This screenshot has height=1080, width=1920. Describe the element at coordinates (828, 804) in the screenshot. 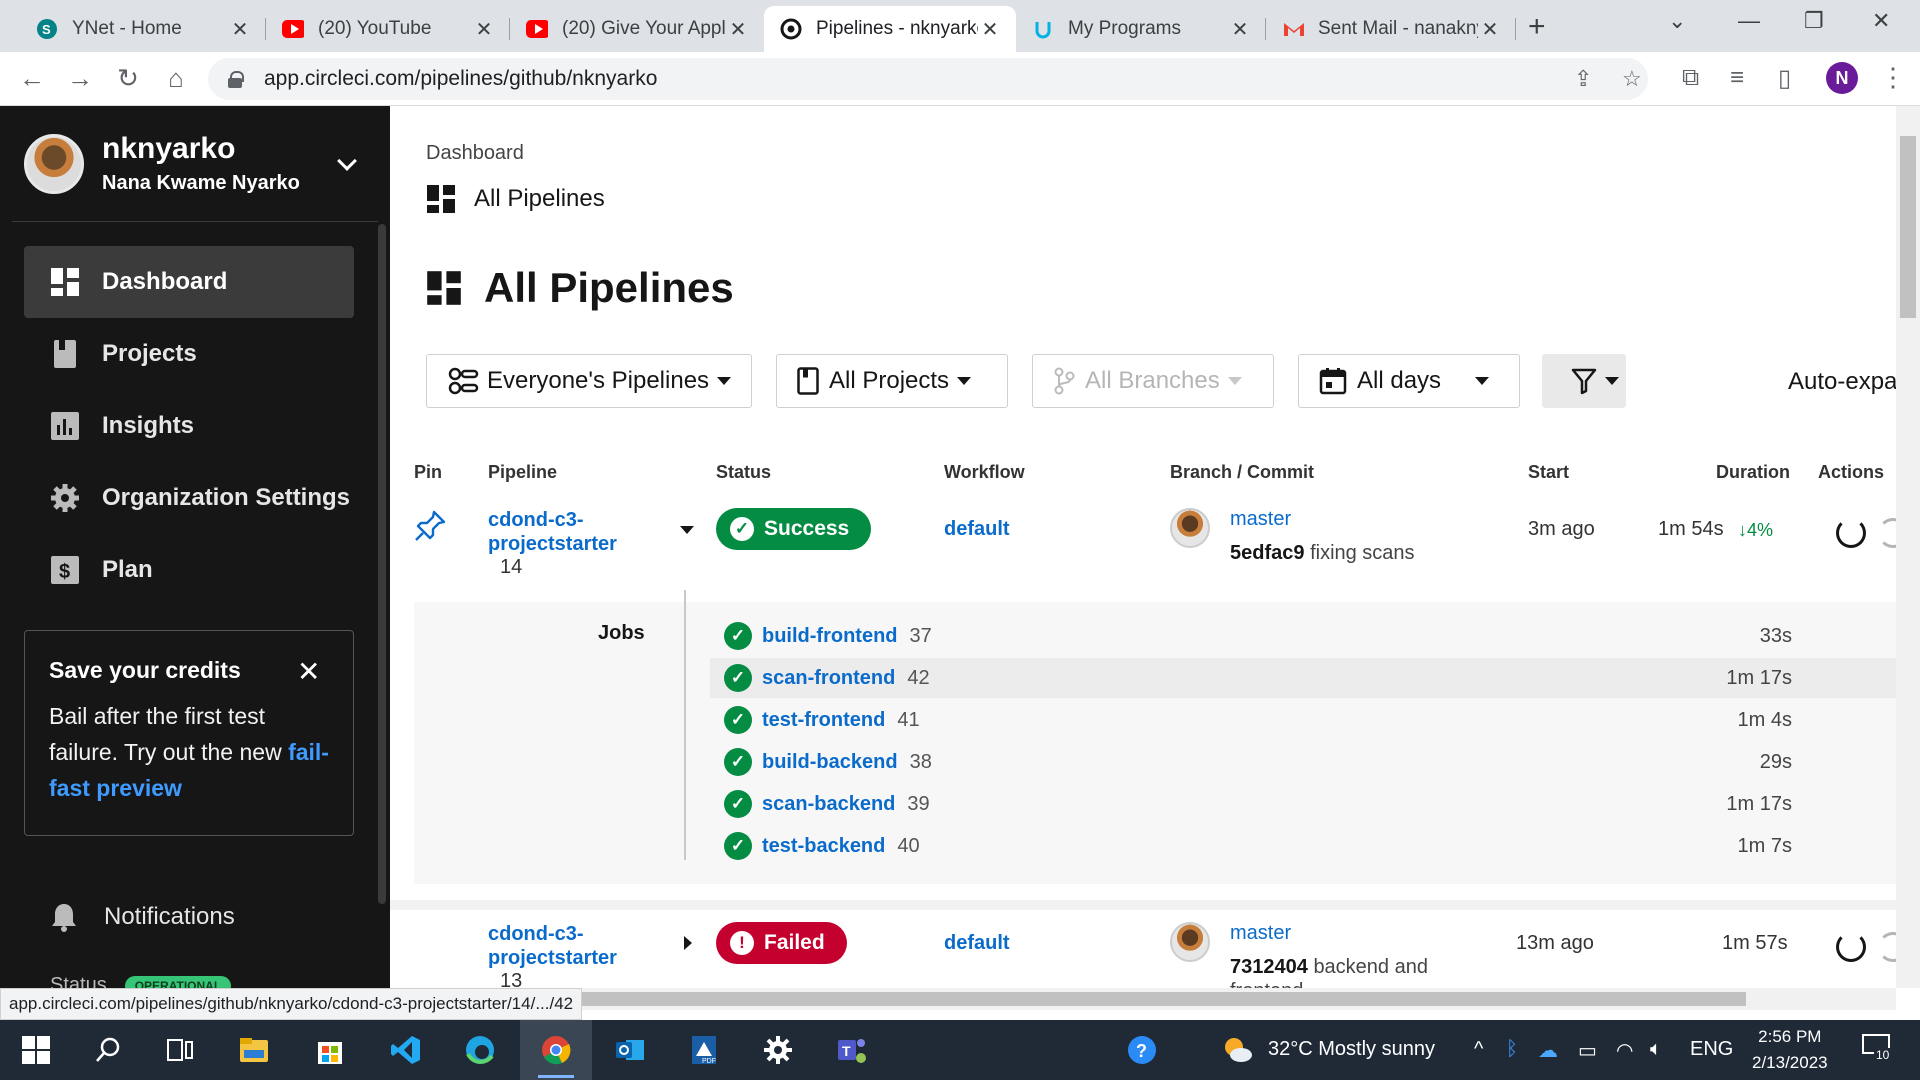

I see `job-name-link: scan-backend` at that location.